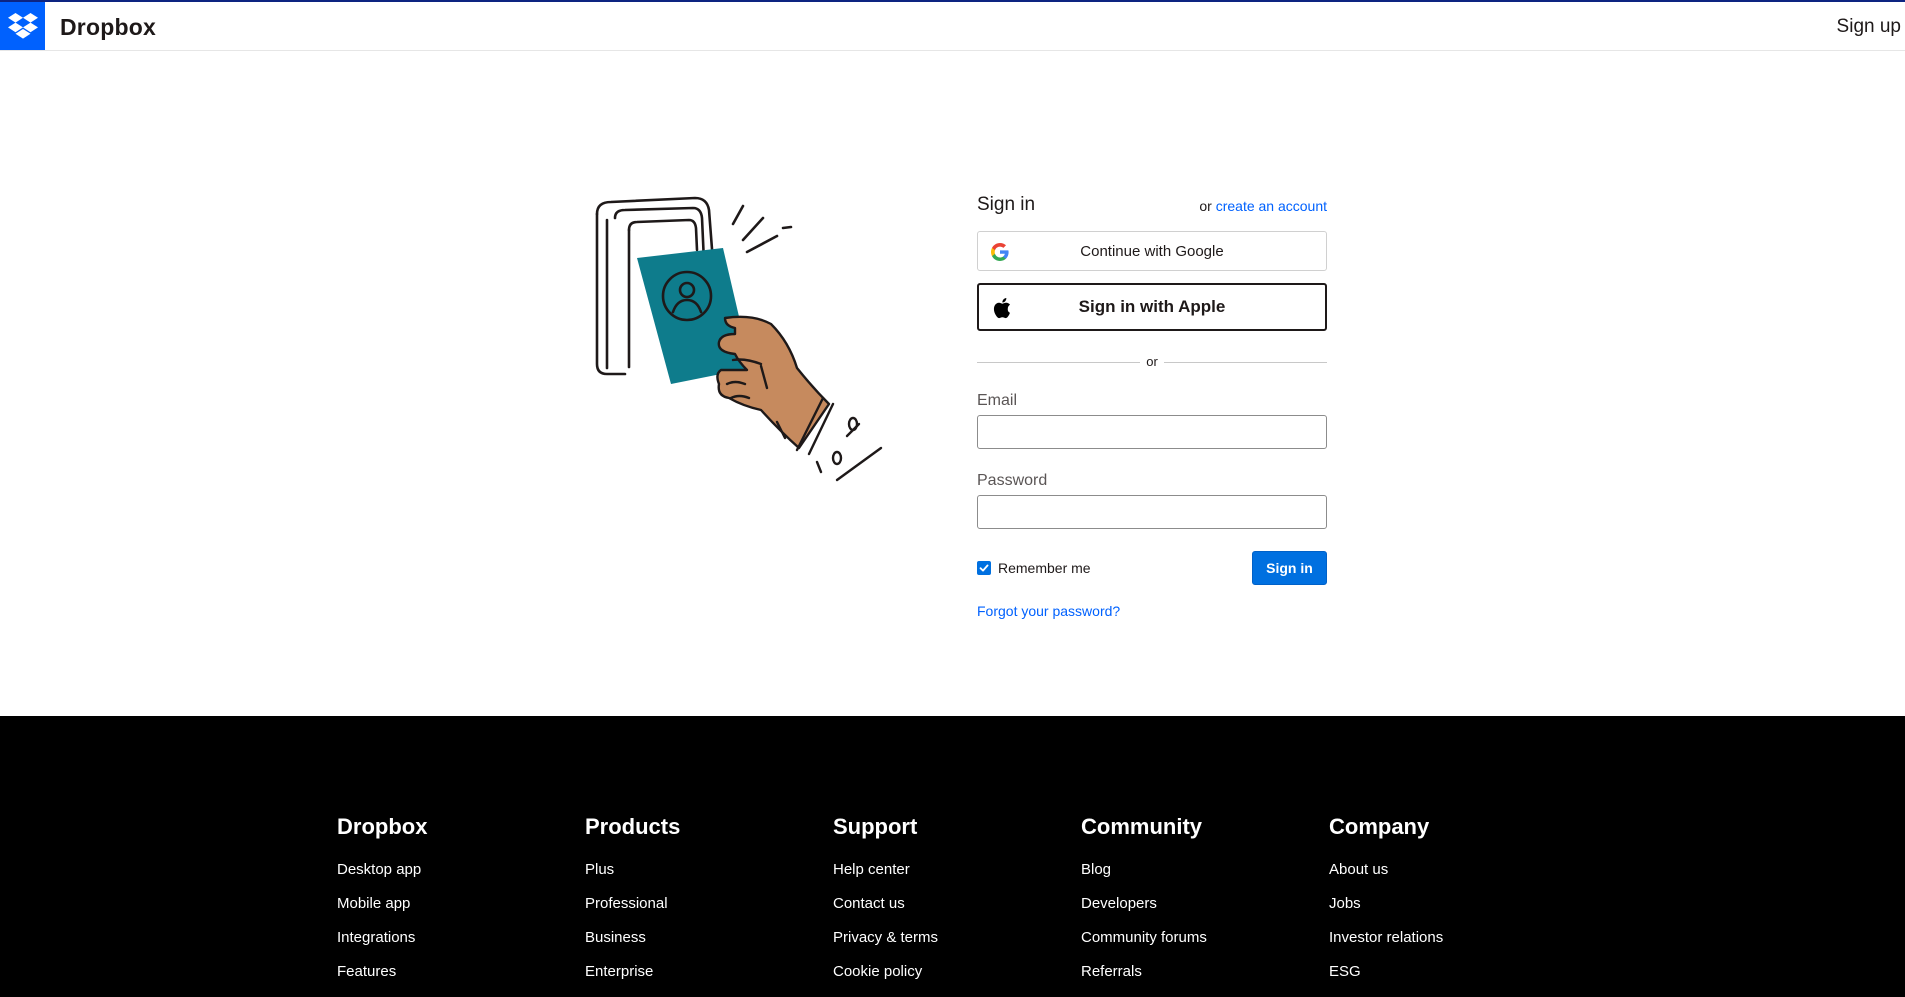  I want to click on sign-in-title: Sign in, so click(1006, 204).